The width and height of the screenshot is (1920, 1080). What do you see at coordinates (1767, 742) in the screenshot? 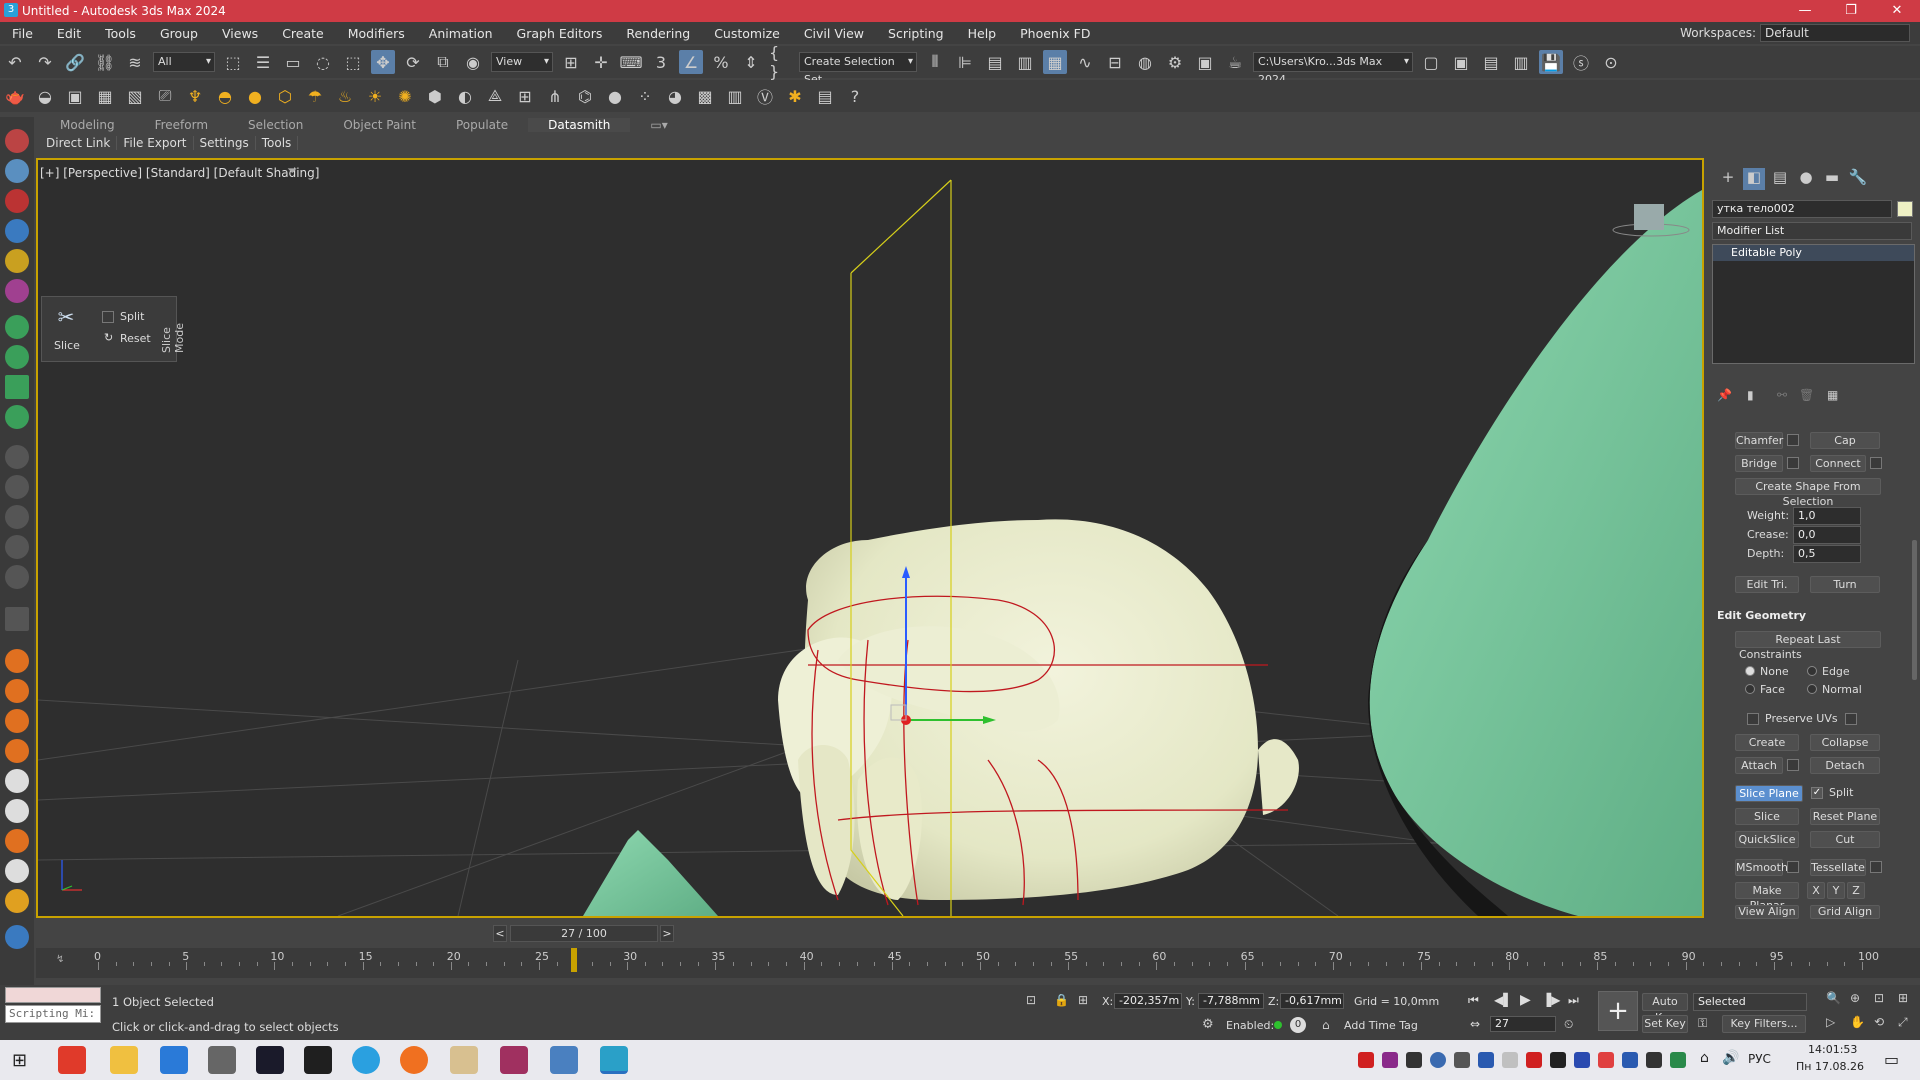
I see `create-button: Create` at bounding box center [1767, 742].